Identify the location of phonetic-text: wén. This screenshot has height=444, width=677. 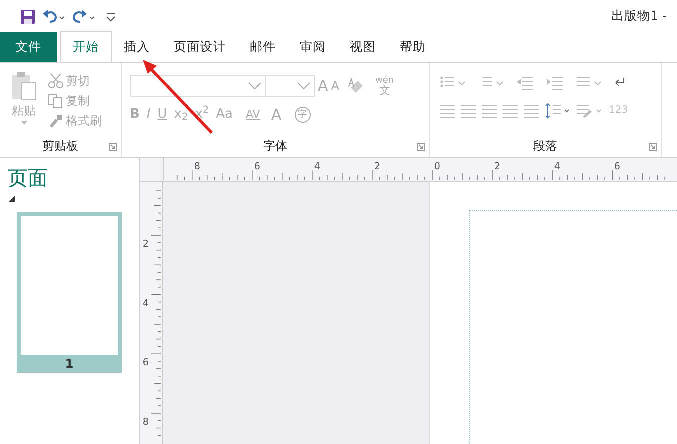
(384, 81).